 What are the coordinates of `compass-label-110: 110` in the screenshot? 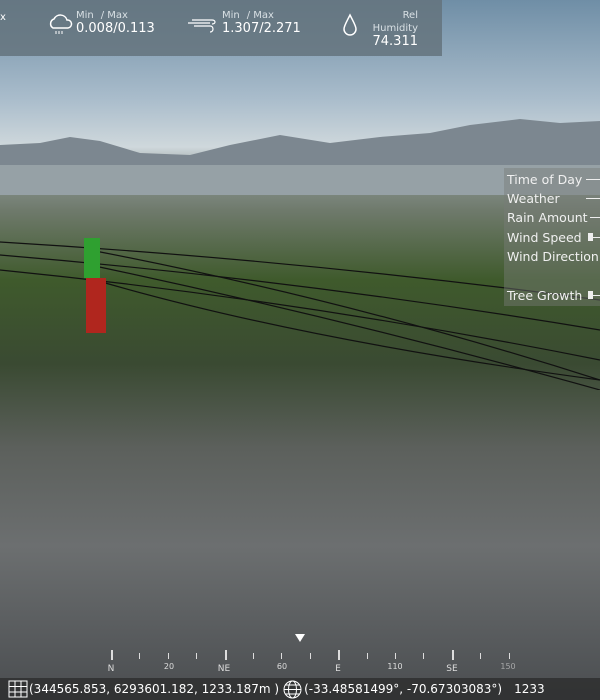 It's located at (395, 666).